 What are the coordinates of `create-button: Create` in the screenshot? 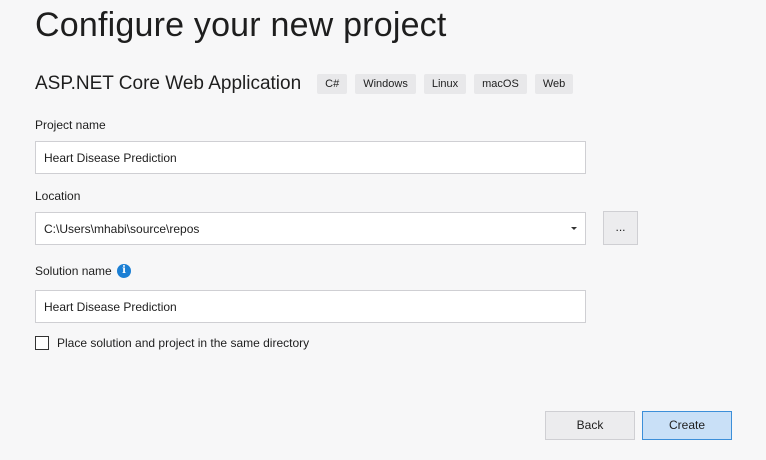 It's located at (687, 425).